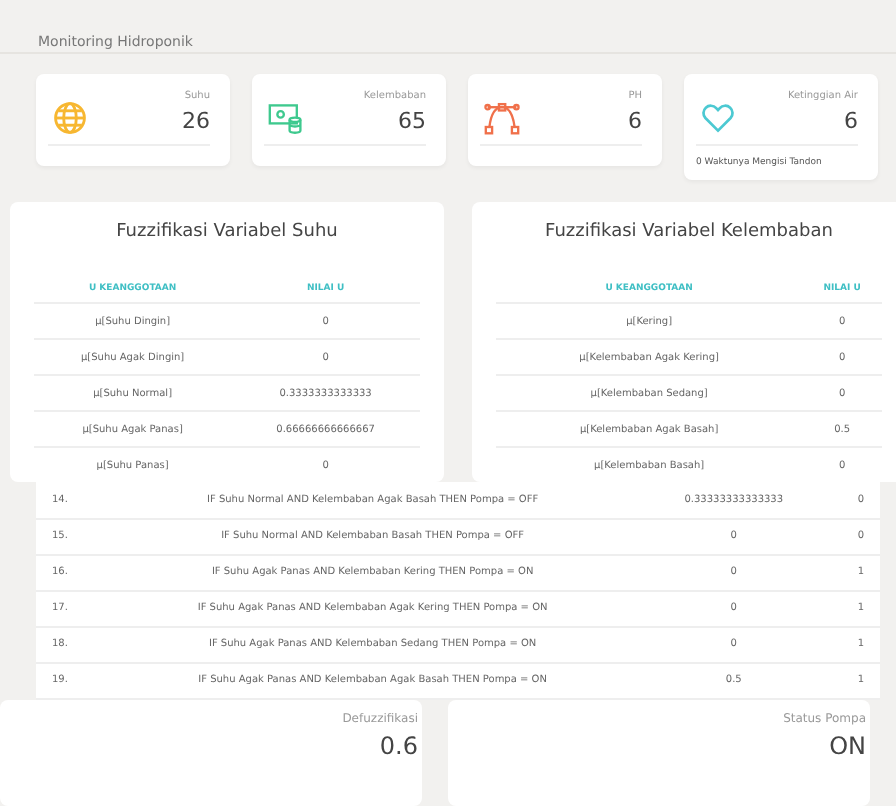 This screenshot has height=806, width=896. I want to click on bezier-curve-icon, so click(502, 118).